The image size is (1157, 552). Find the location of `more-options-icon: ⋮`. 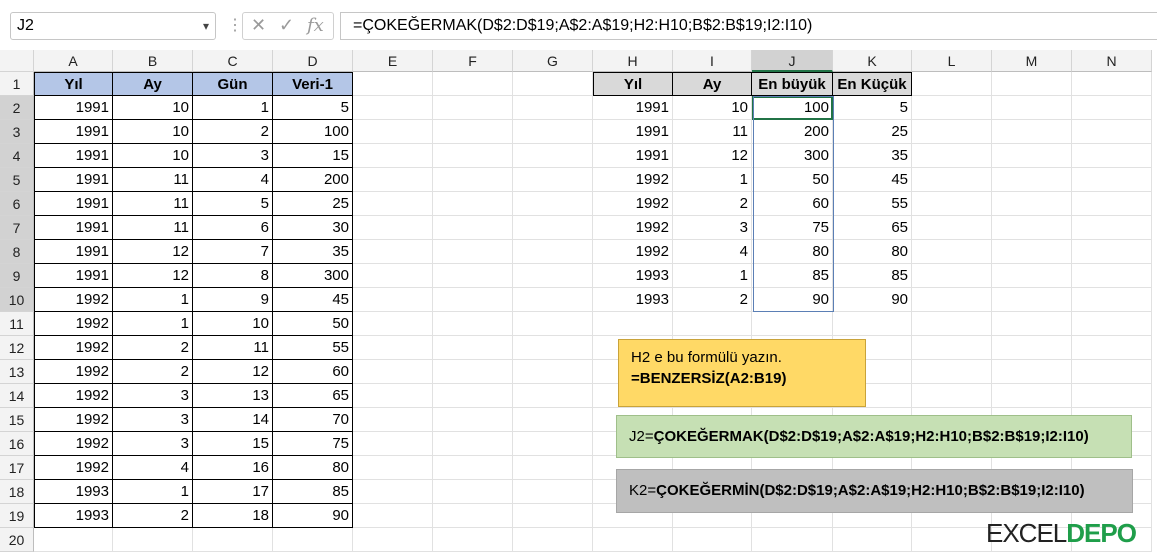

more-options-icon: ⋮ is located at coordinates (235, 26).